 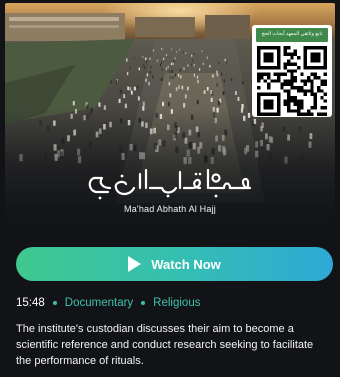 I want to click on qr-code-panel: تابع وثائقي المعهد أبحاث الحج, so click(x=292, y=71).